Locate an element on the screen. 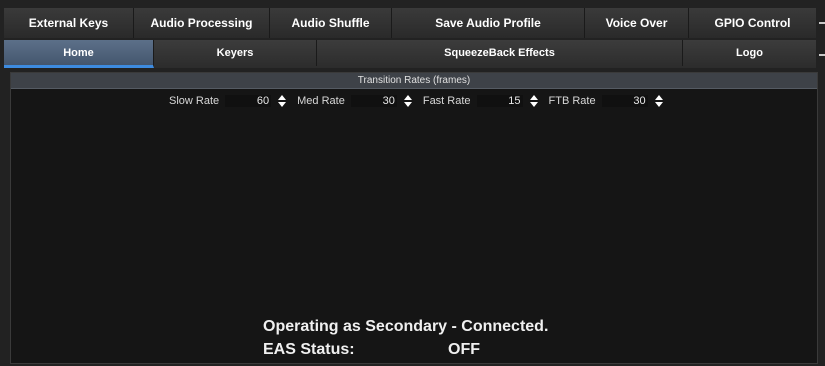 This screenshot has height=366, width=825. ftb-rate-spinner-icon is located at coordinates (659, 101).